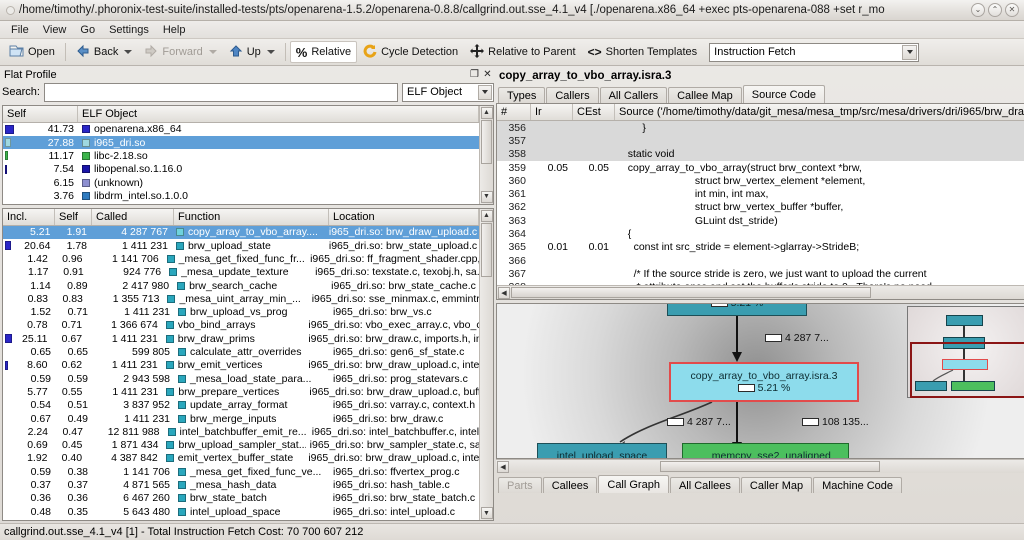 This screenshot has height=540, width=1024. Describe the element at coordinates (776, 485) in the screenshot. I see `tab-caller-map: Caller Map` at that location.